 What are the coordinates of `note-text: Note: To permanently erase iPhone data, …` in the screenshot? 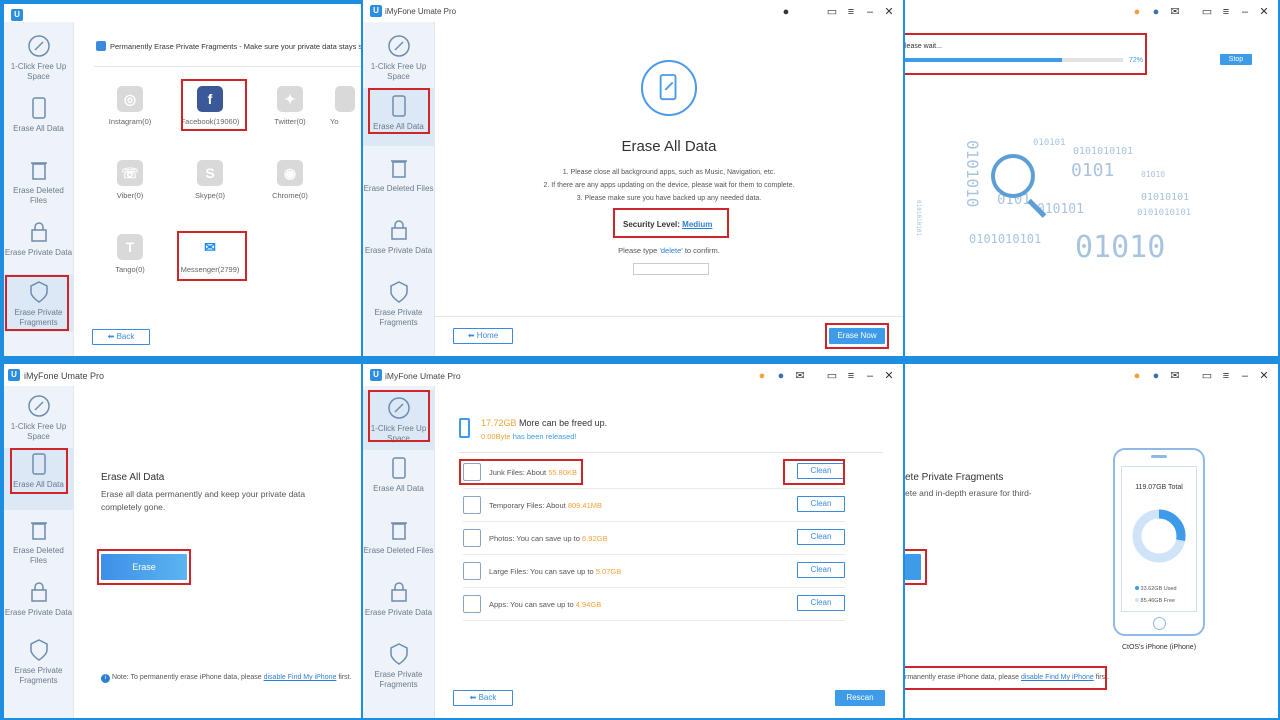 It's located at (186, 677).